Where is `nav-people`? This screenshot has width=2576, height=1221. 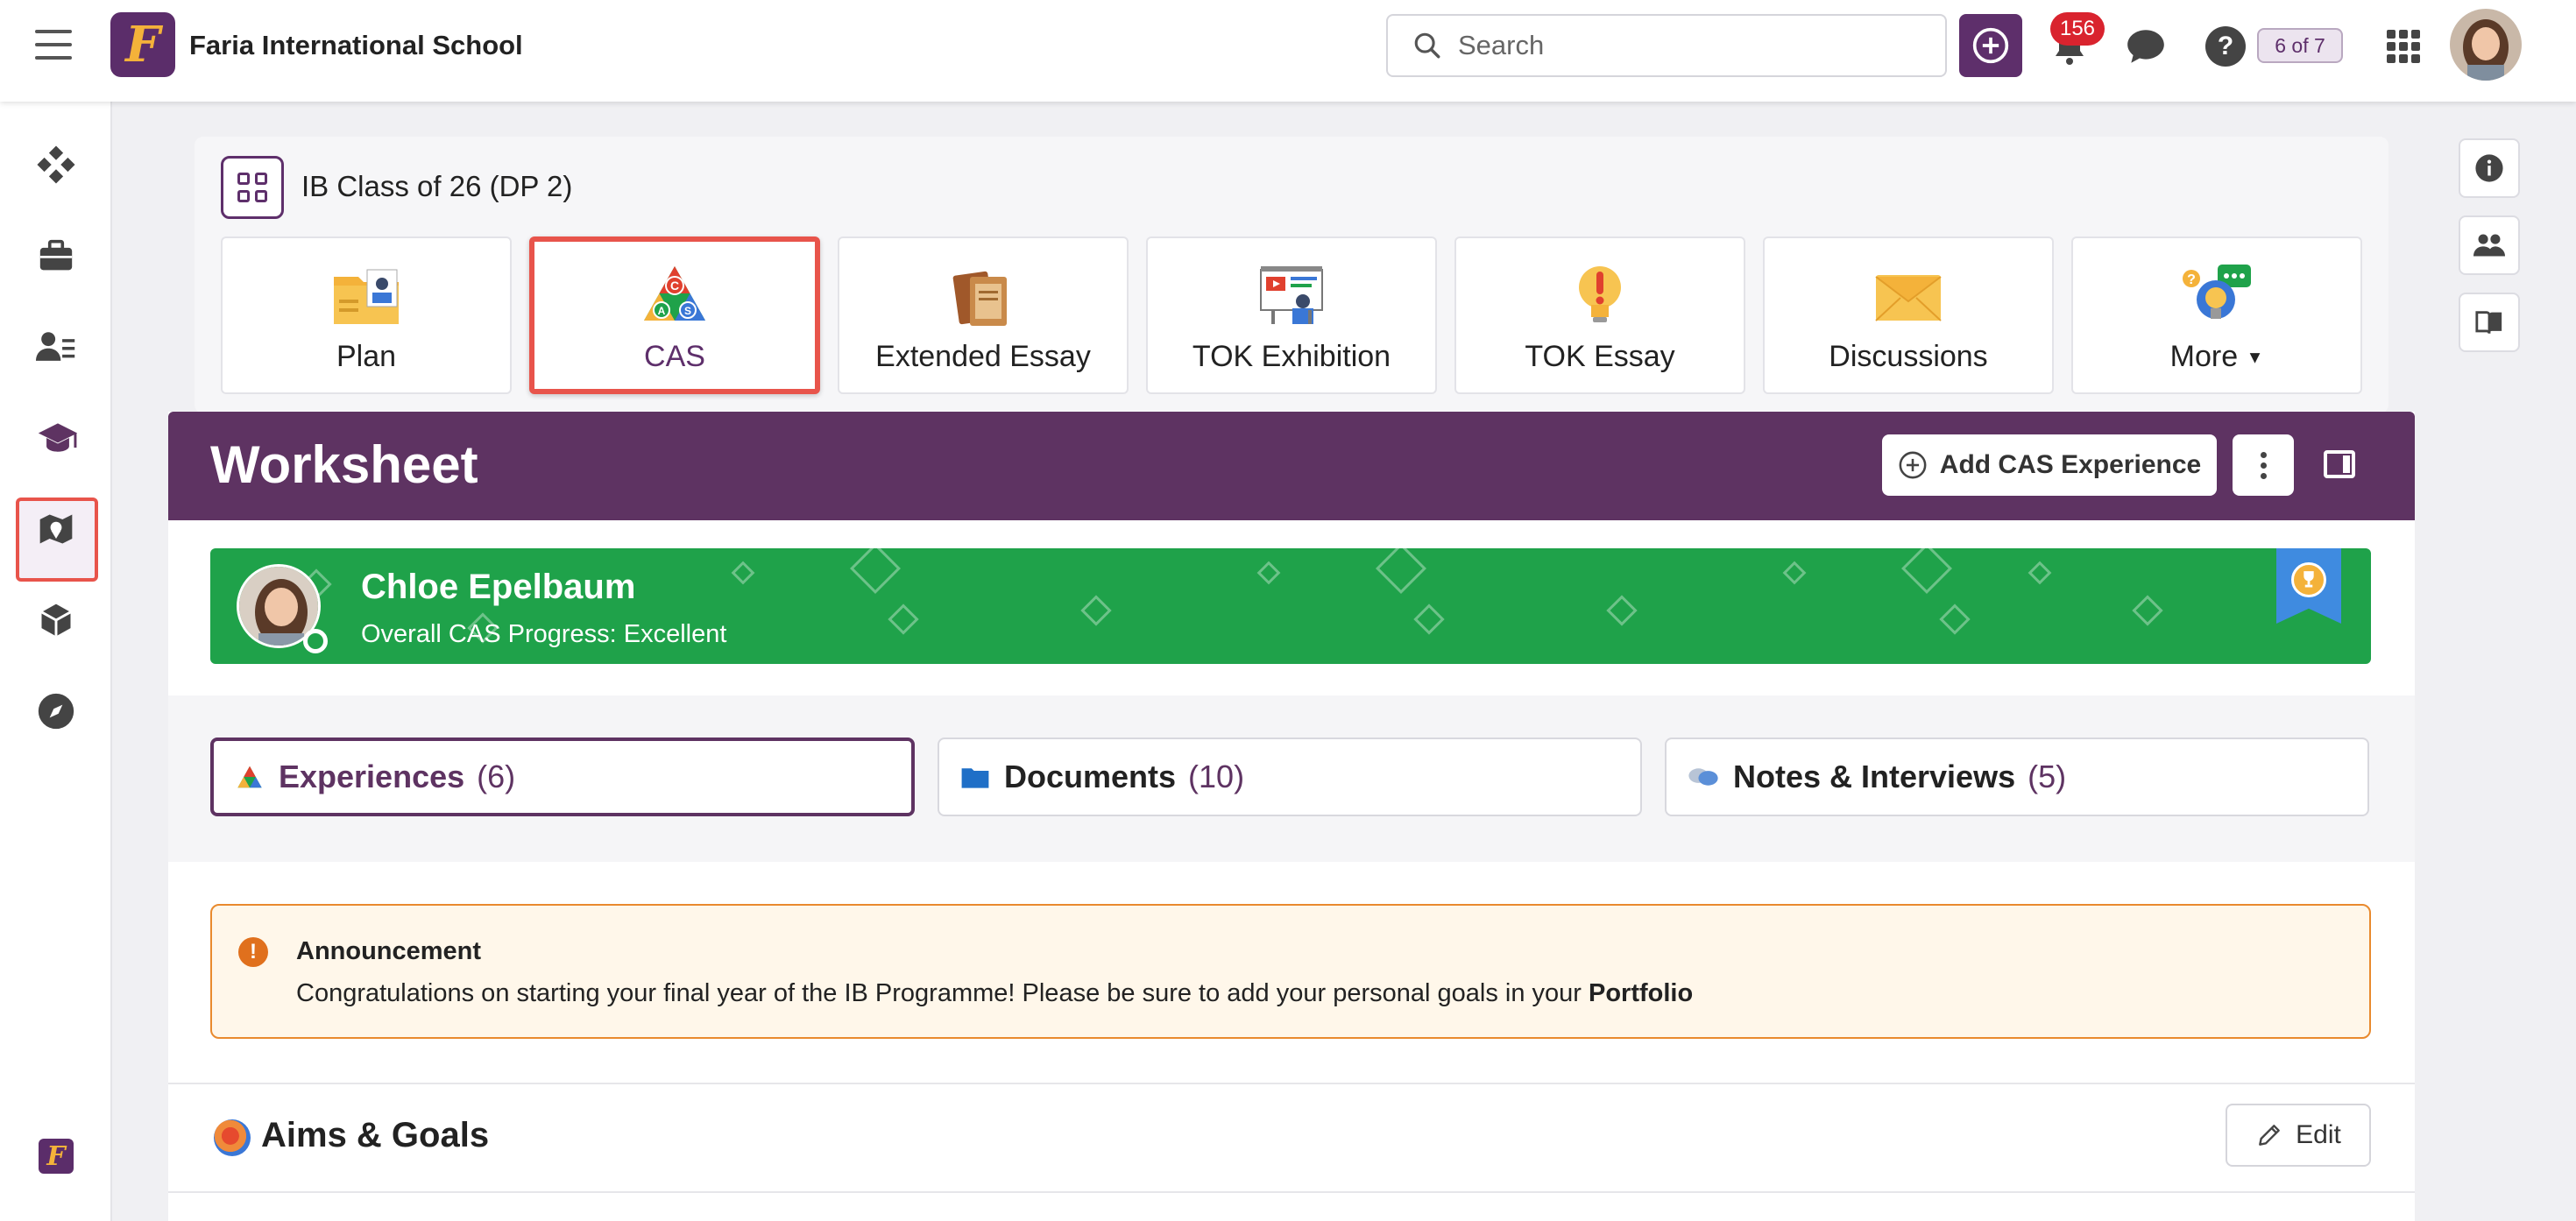
nav-people is located at coordinates (56, 347).